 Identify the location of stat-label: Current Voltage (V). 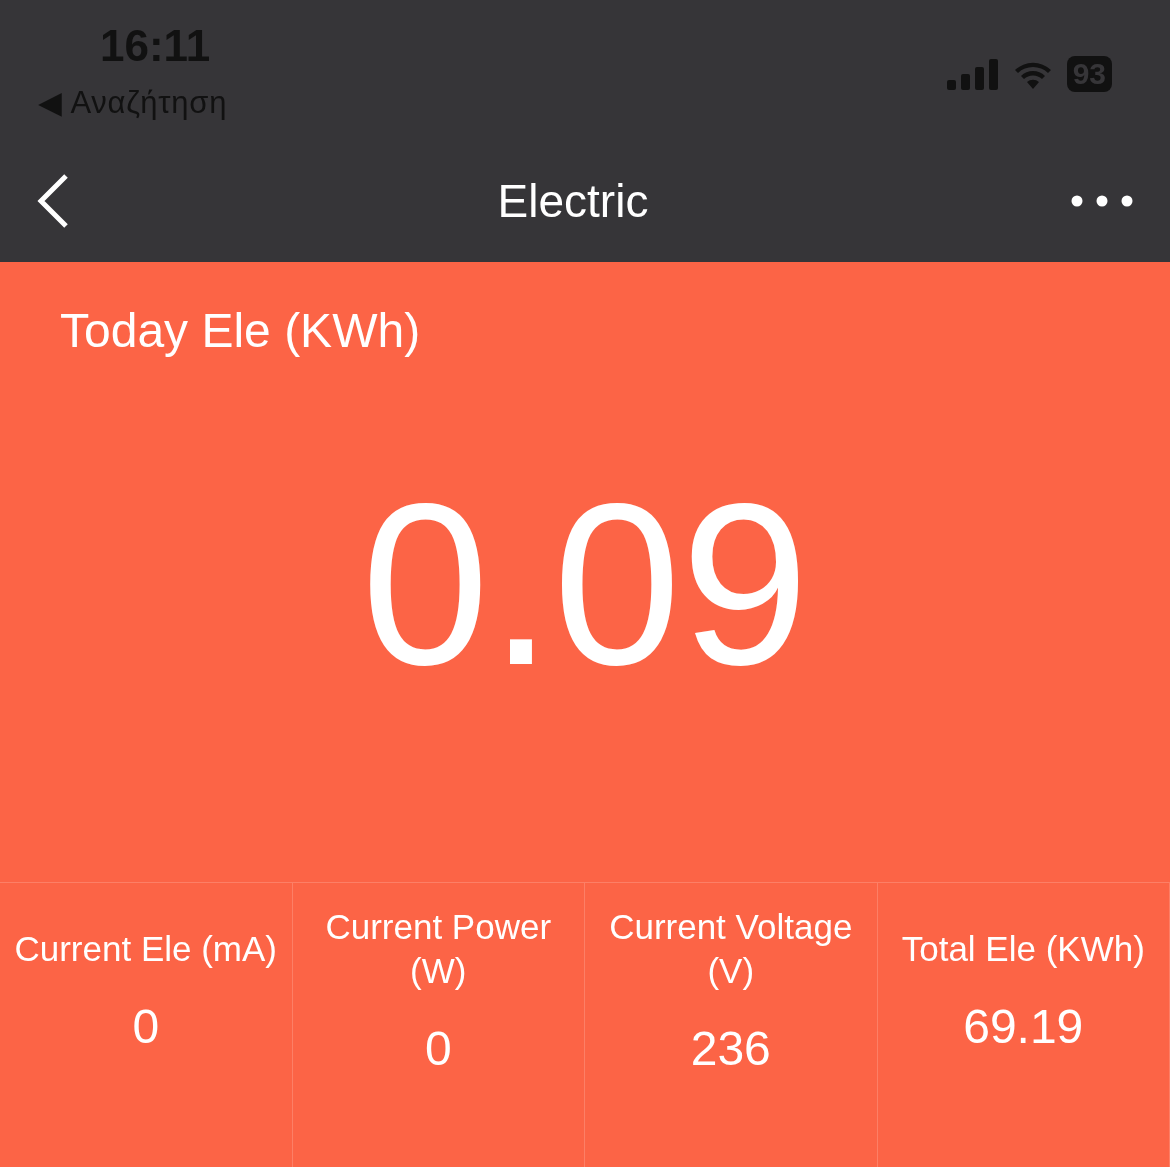
(731, 949).